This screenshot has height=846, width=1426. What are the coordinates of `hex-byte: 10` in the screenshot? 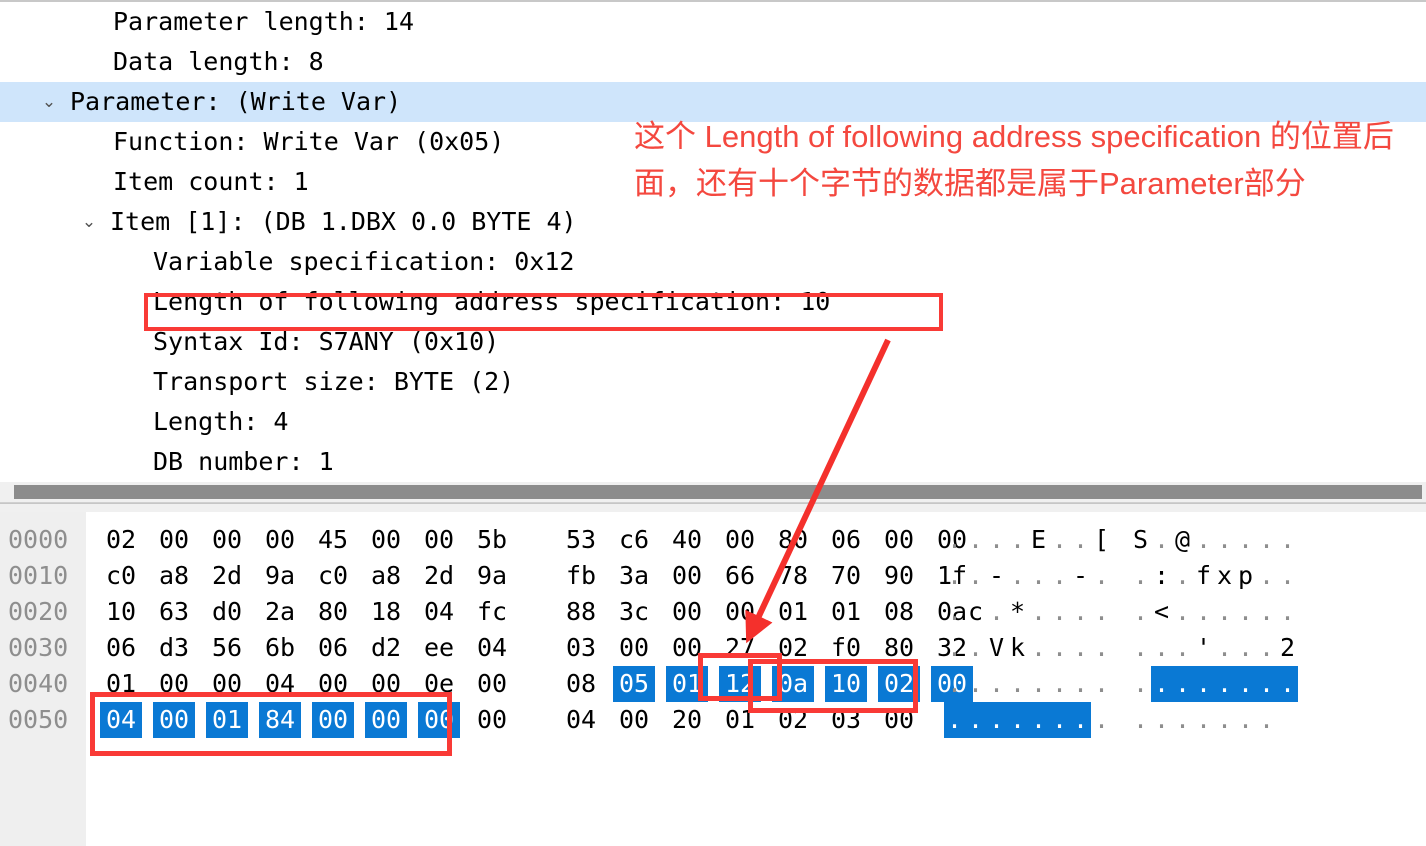 It's located at (846, 684).